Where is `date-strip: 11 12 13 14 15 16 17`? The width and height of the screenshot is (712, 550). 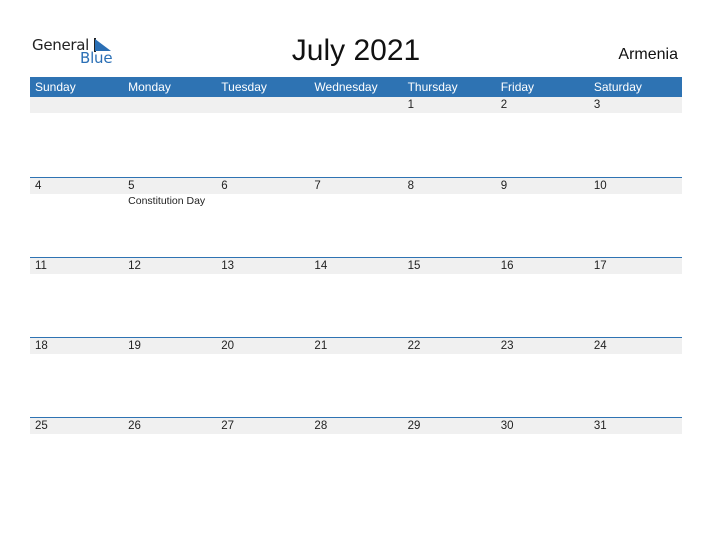
date-strip: 11 12 13 14 15 16 17 is located at coordinates (356, 266).